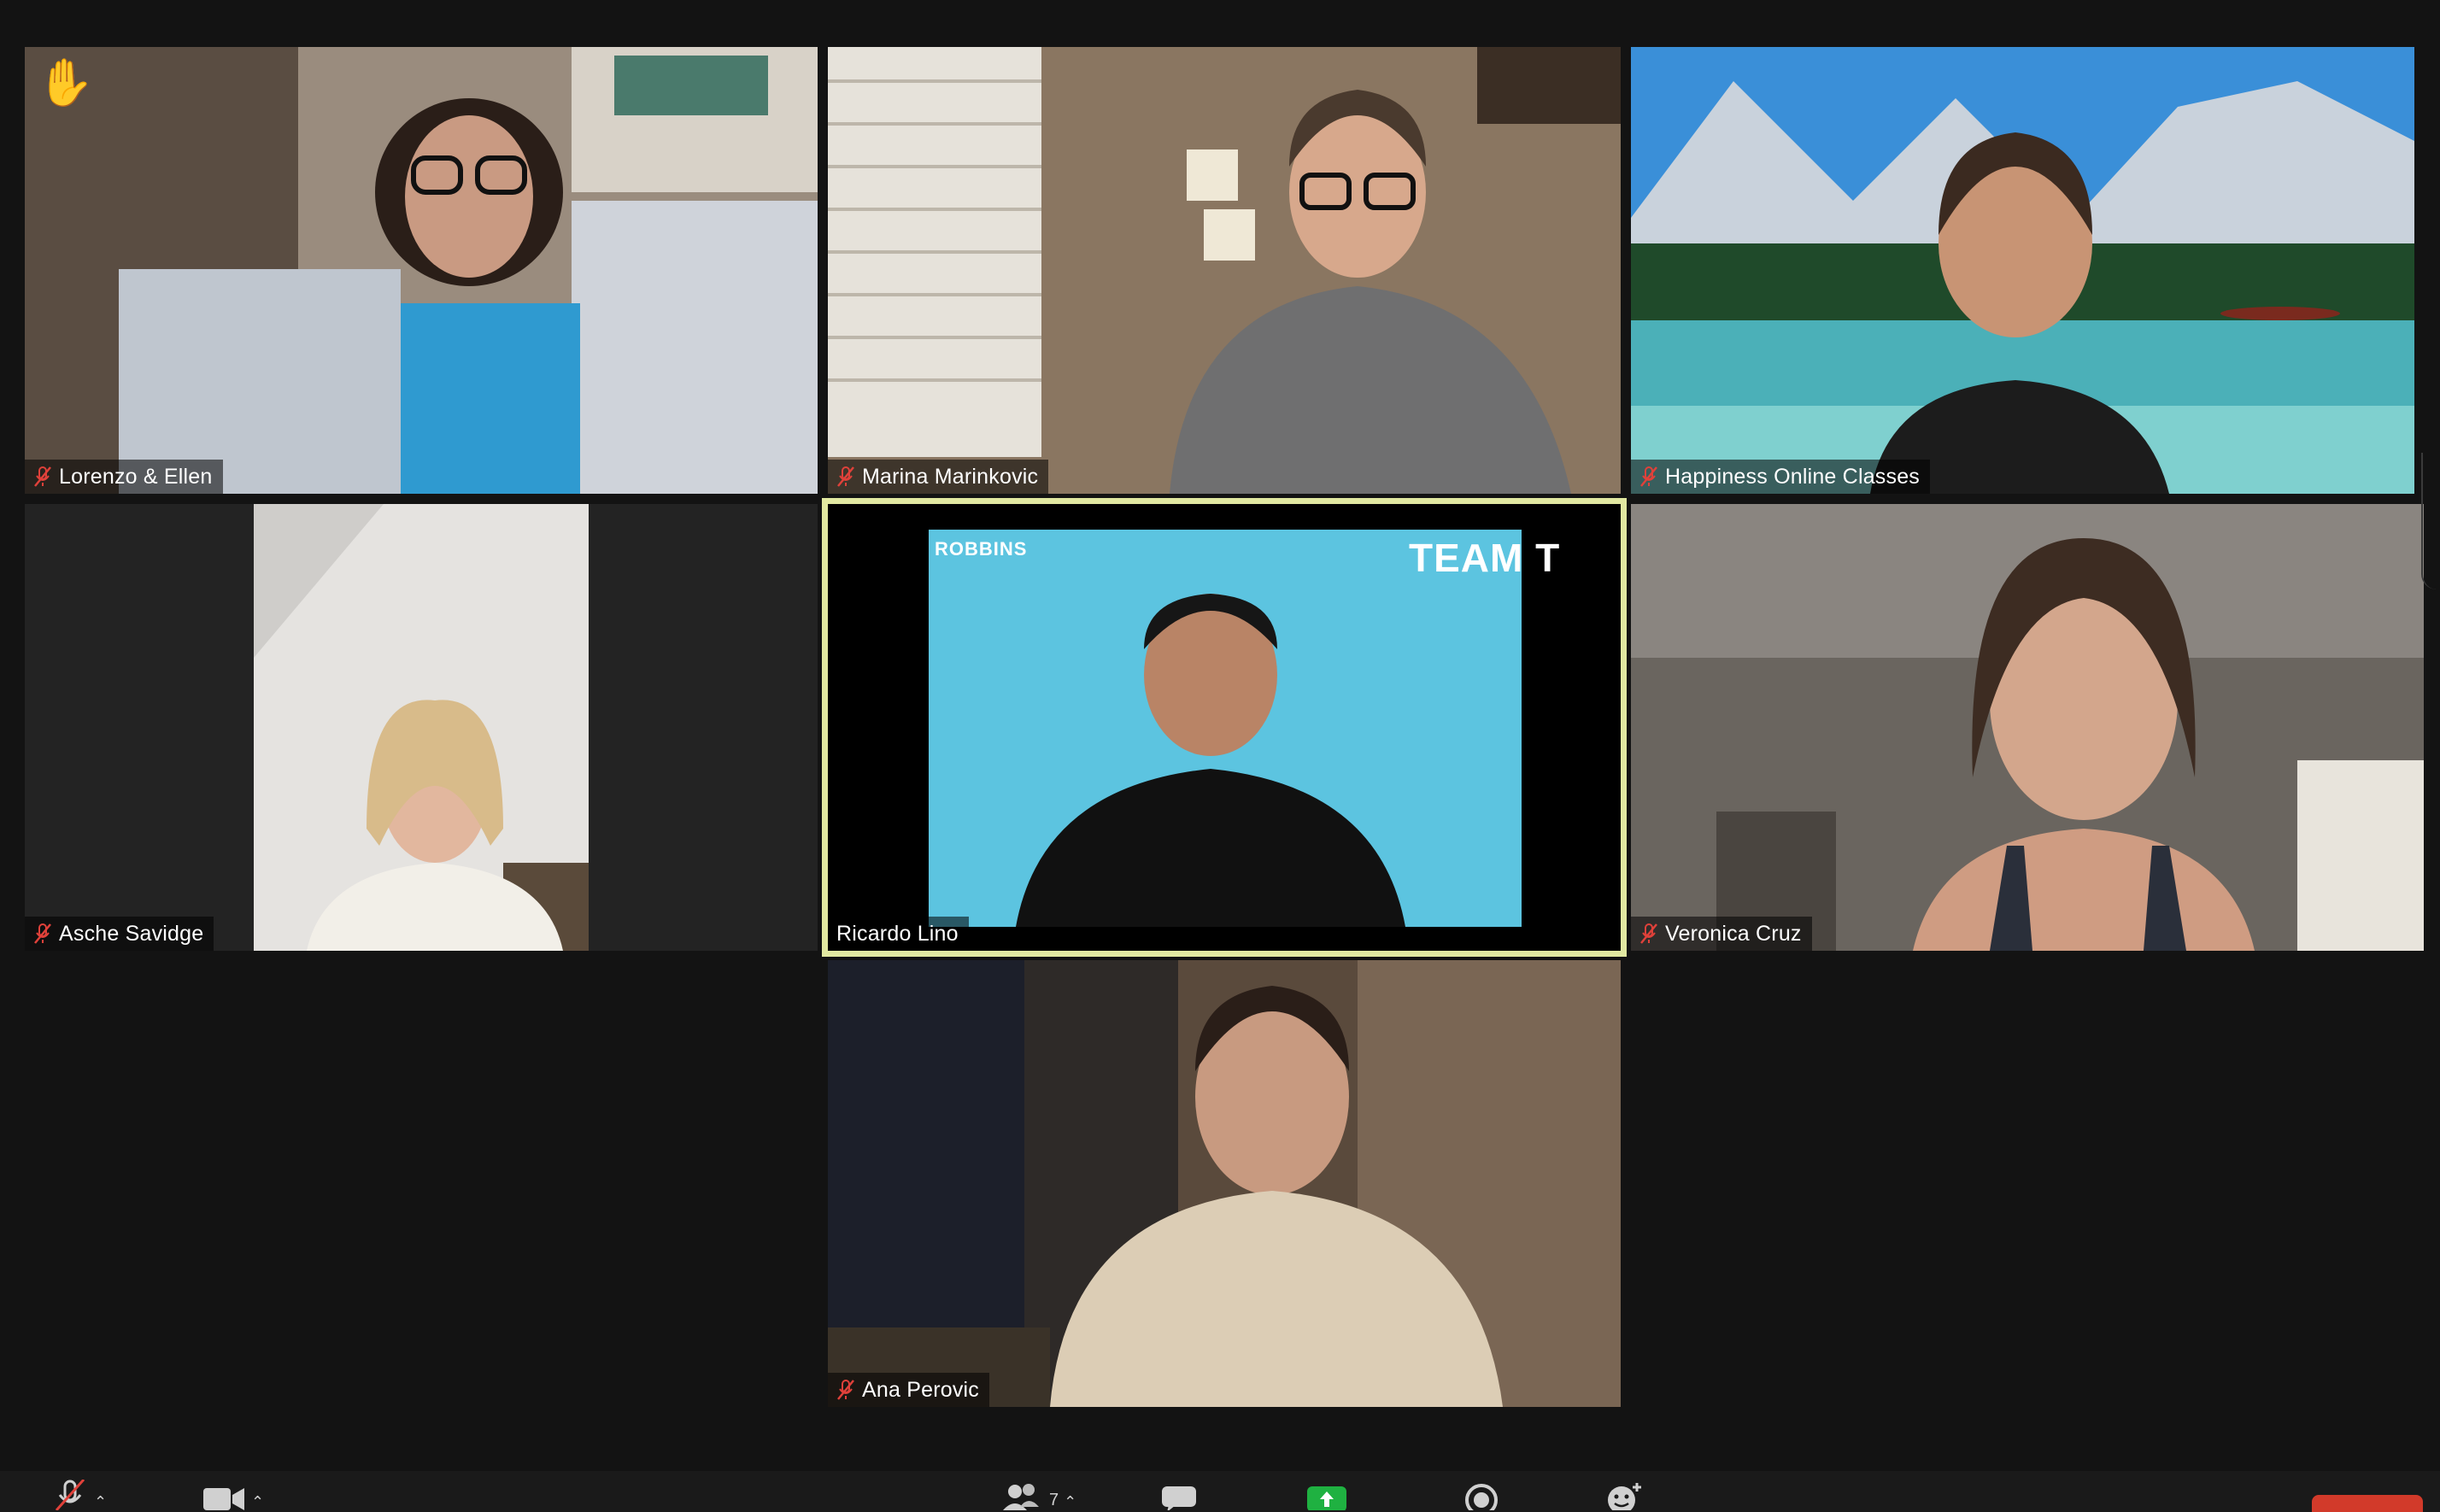  Describe the element at coordinates (921, 1389) in the screenshot. I see `participant-name: Ana Perovic` at that location.